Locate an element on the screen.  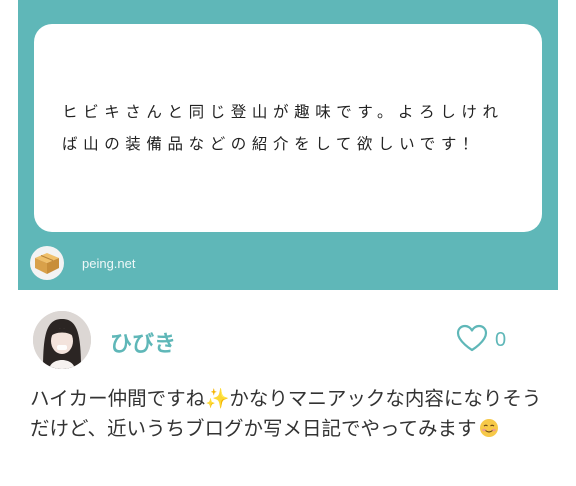
answer-part-1: ハイカー仲間ですね is located at coordinates (118, 398).